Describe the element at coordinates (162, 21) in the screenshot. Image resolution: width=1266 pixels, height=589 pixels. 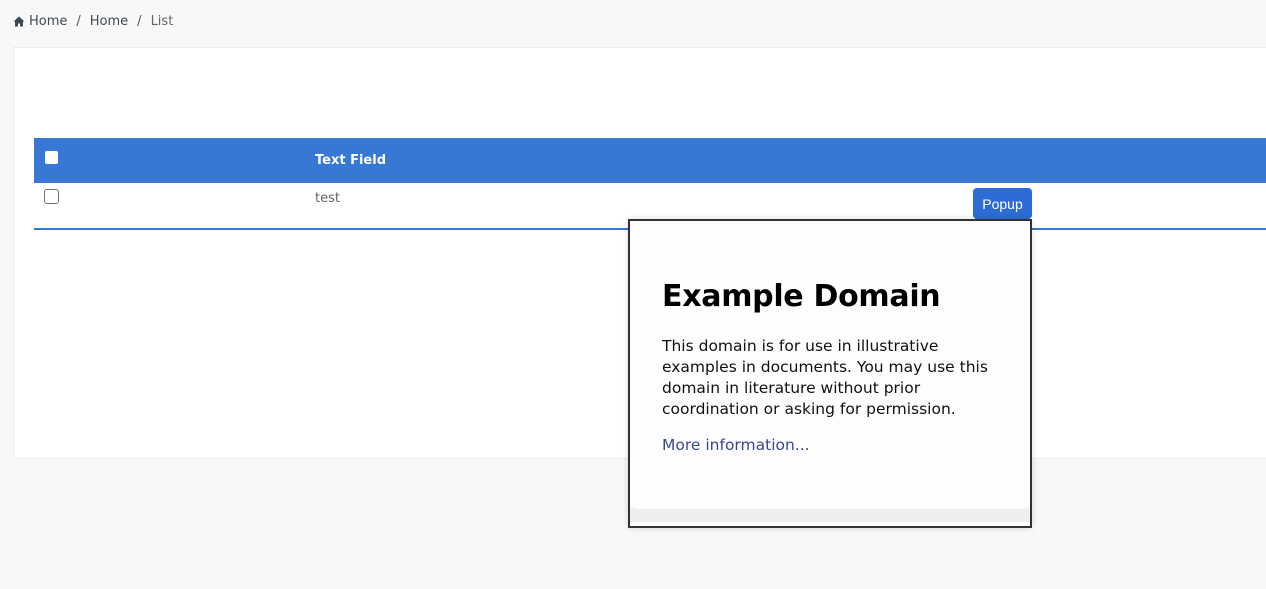
I see `breadcrumb-current: List` at that location.